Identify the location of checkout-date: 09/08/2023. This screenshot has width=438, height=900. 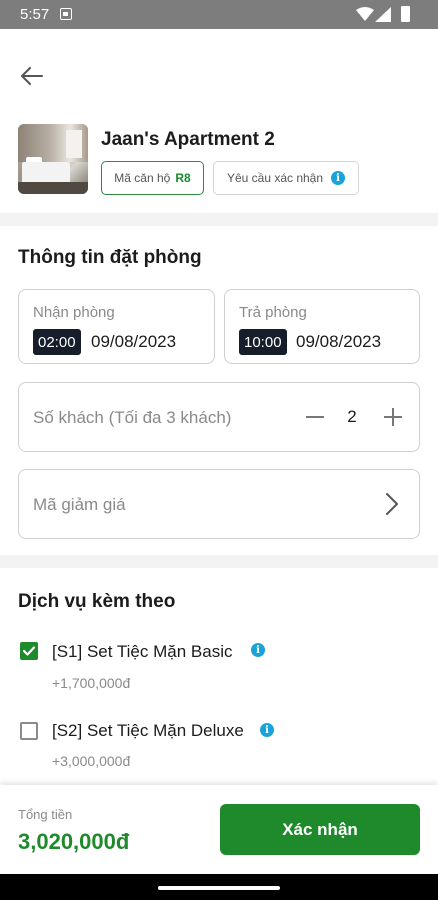
(339, 341).